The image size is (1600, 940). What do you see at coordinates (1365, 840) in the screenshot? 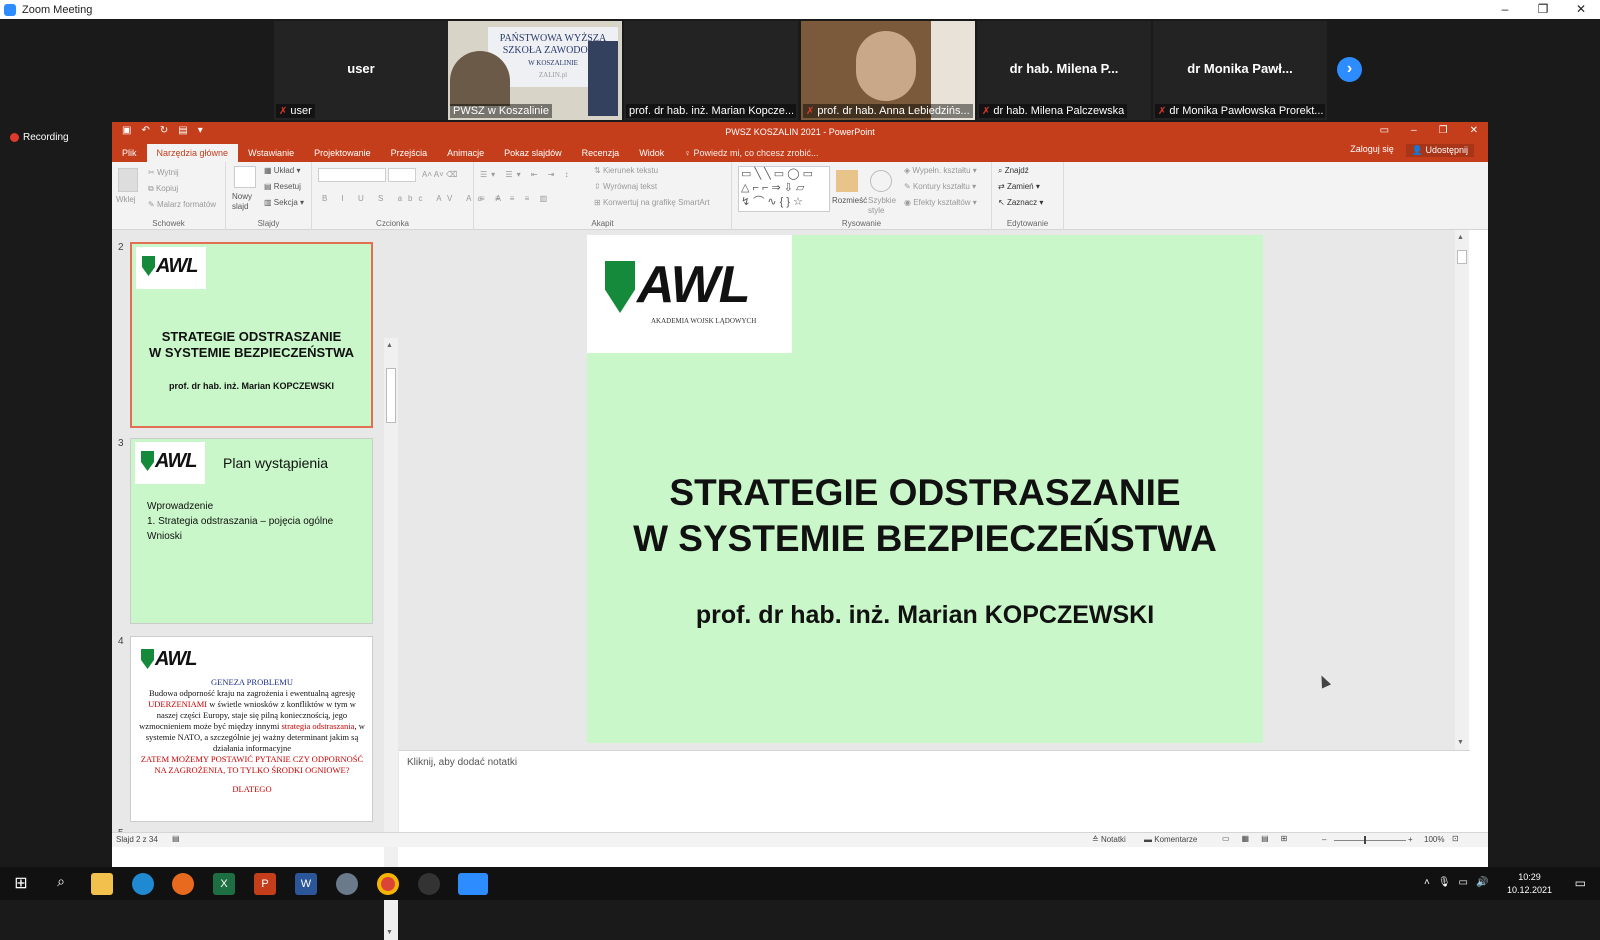
I see `zoom-slider-handle` at bounding box center [1365, 840].